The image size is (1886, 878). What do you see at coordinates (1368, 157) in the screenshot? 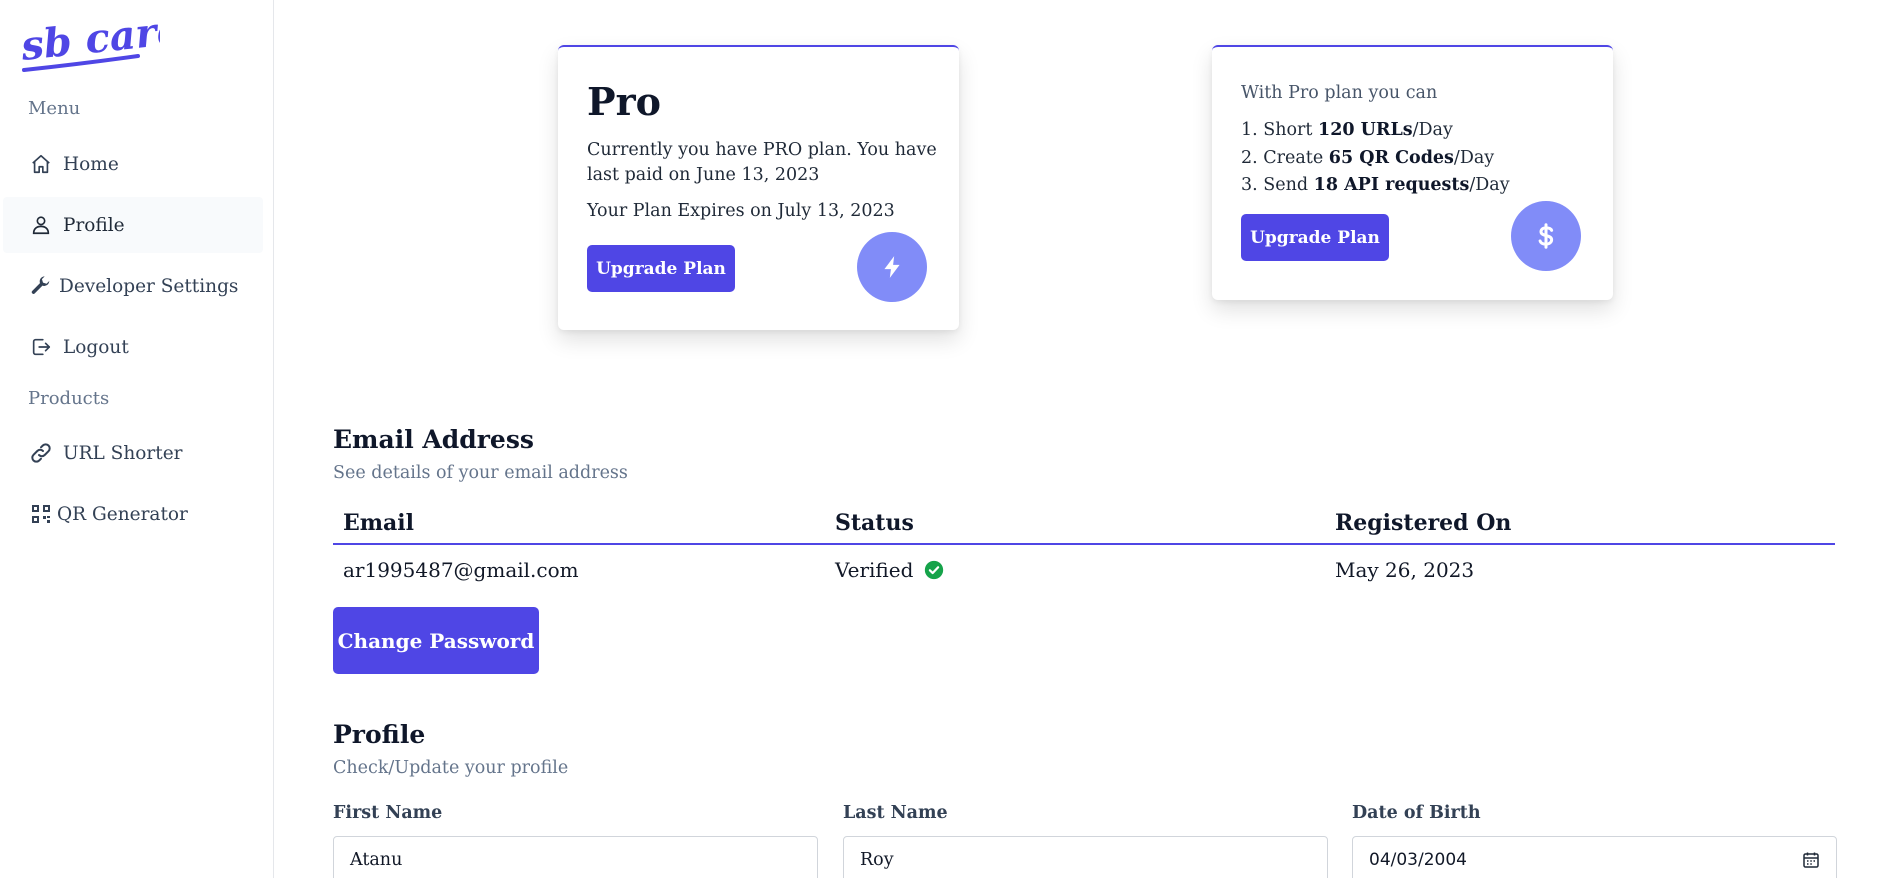
I see `feature-item: 2. Create 65 QR Codes/Day` at bounding box center [1368, 157].